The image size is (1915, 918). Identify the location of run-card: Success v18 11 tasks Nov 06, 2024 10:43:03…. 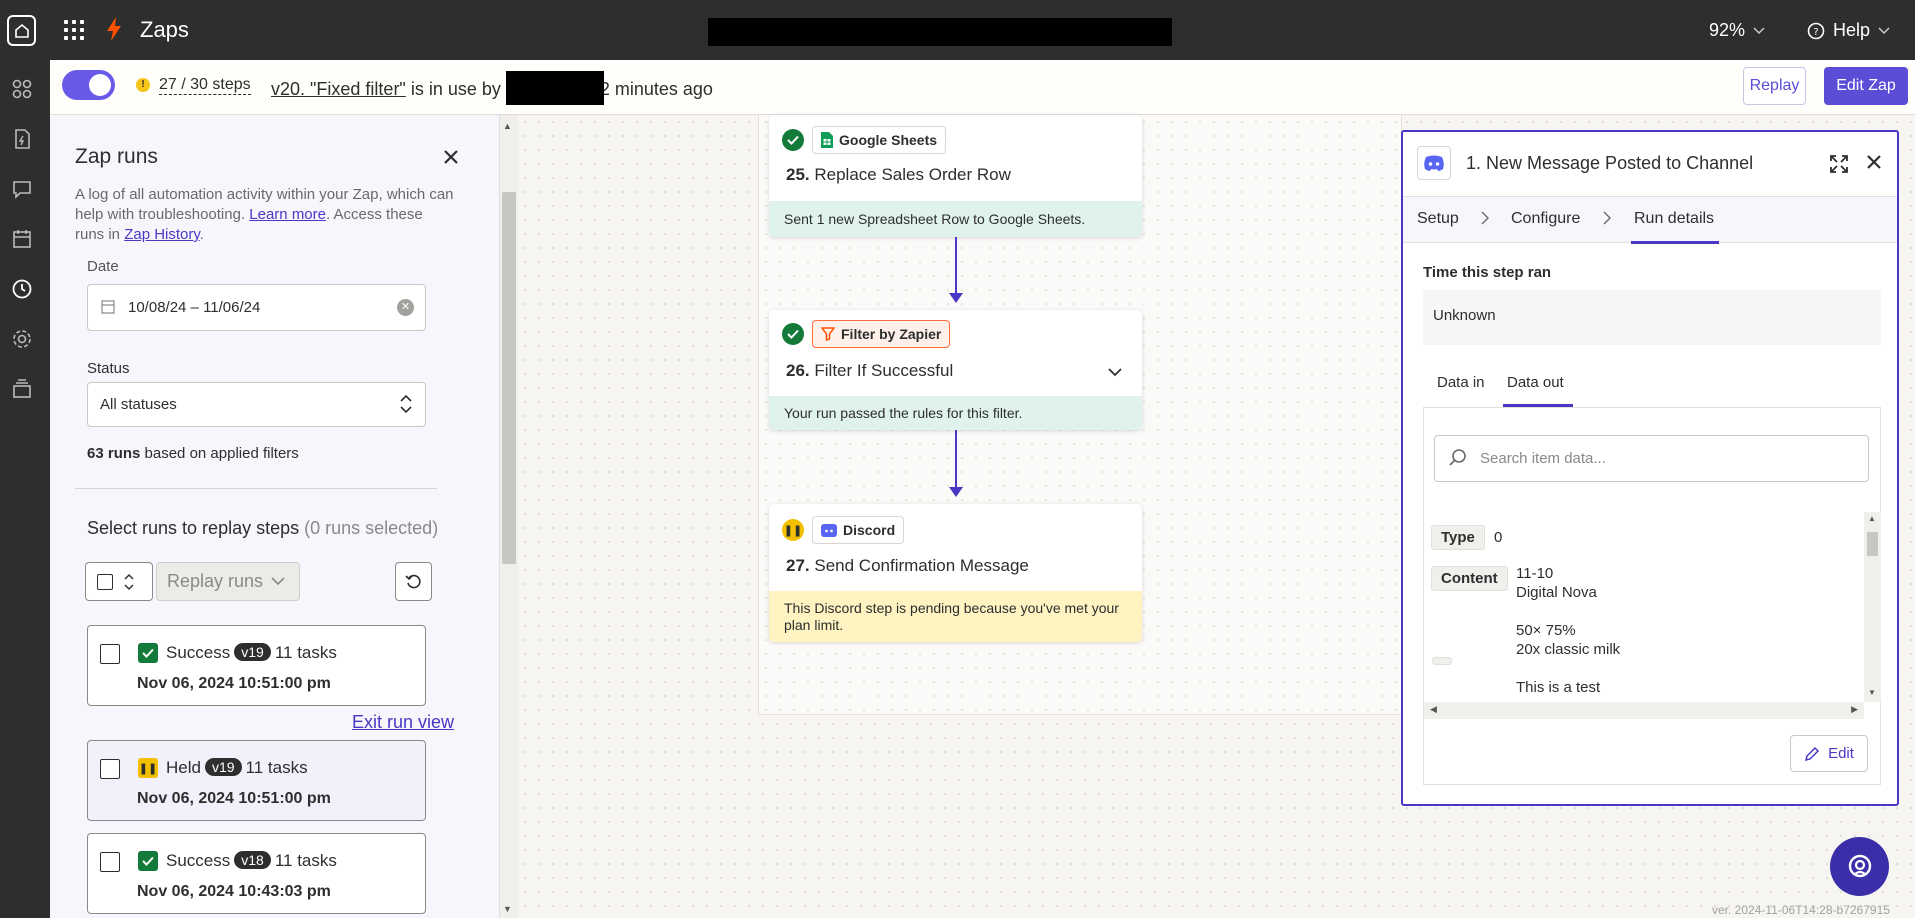
(256, 873).